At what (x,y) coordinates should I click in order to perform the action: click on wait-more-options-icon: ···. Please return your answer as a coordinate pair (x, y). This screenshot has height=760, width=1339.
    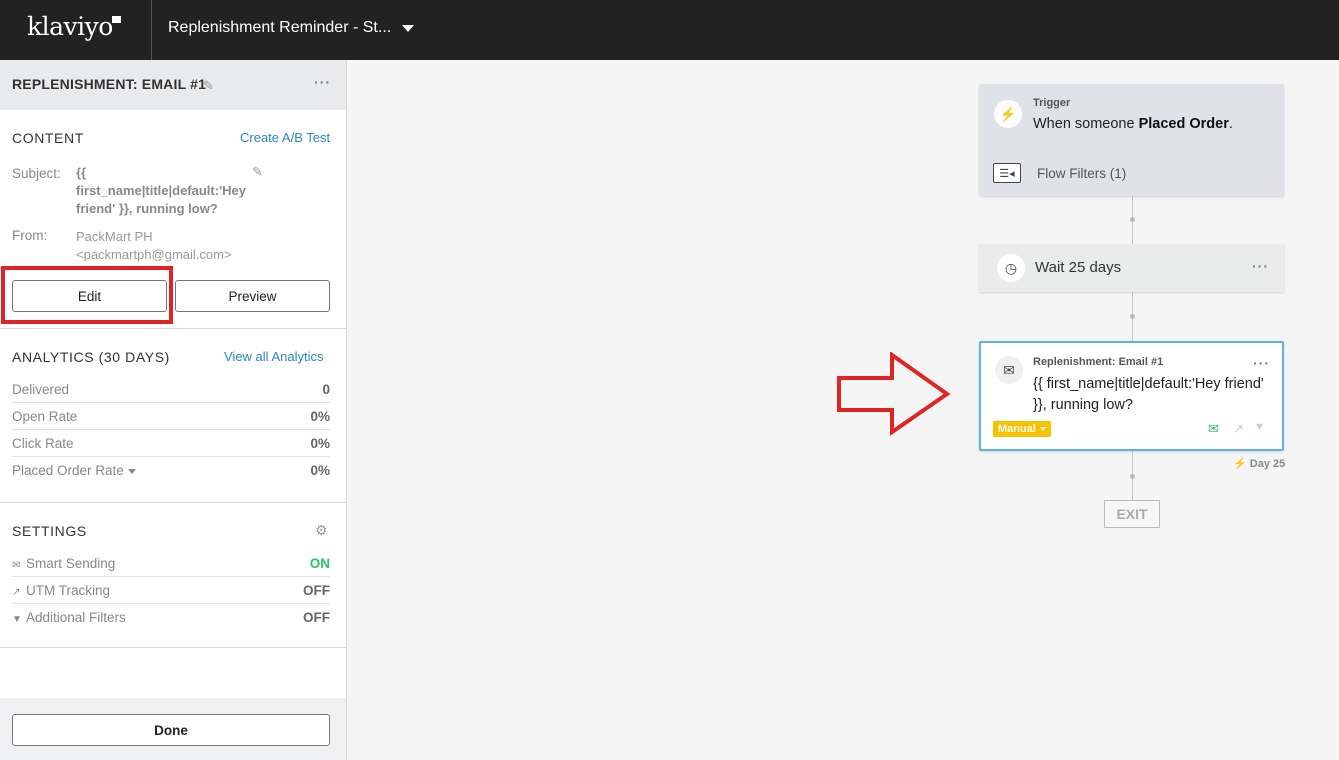
    Looking at the image, I should click on (1260, 266).